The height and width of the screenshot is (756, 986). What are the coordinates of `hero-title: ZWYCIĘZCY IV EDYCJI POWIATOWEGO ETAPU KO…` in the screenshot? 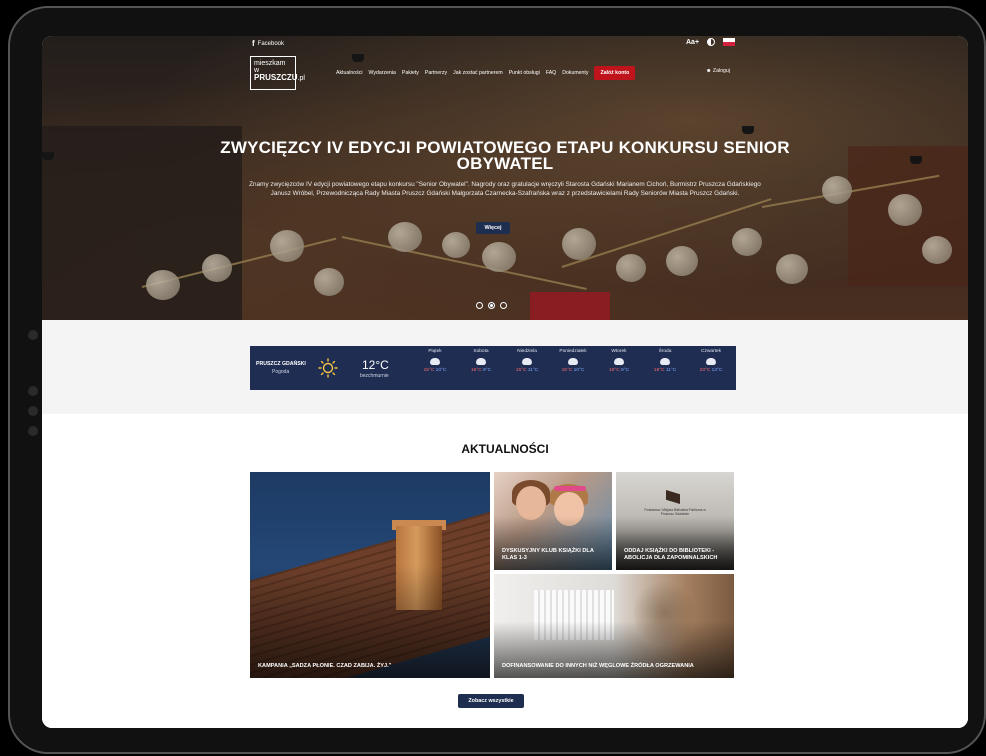 It's located at (505, 155).